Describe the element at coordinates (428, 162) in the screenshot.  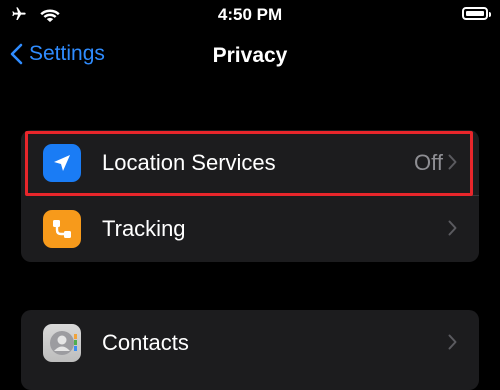
I see `row-value-location-services: Off` at that location.